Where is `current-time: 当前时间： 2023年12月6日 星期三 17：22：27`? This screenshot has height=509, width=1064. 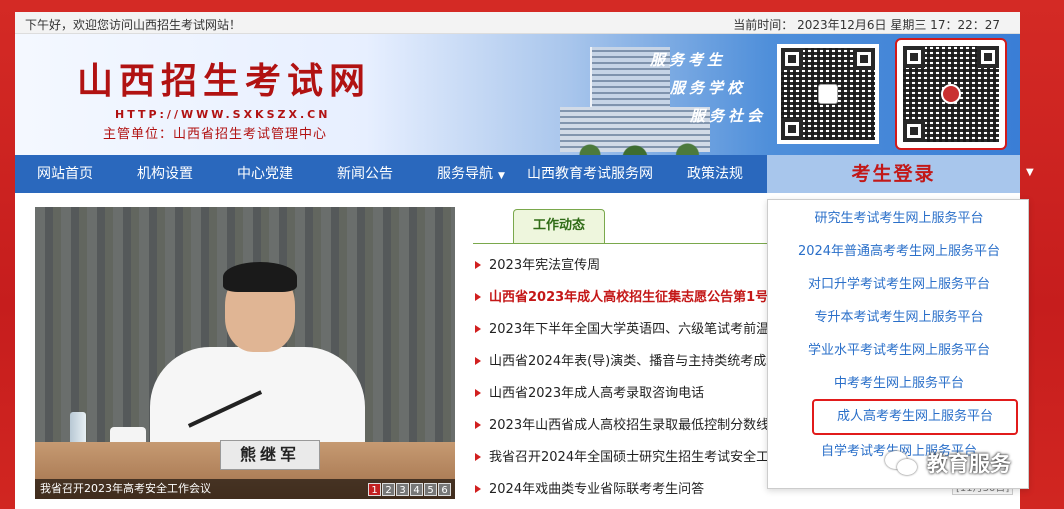 current-time: 当前时间： 2023年12月6日 星期三 17：22：27 is located at coordinates (866, 25).